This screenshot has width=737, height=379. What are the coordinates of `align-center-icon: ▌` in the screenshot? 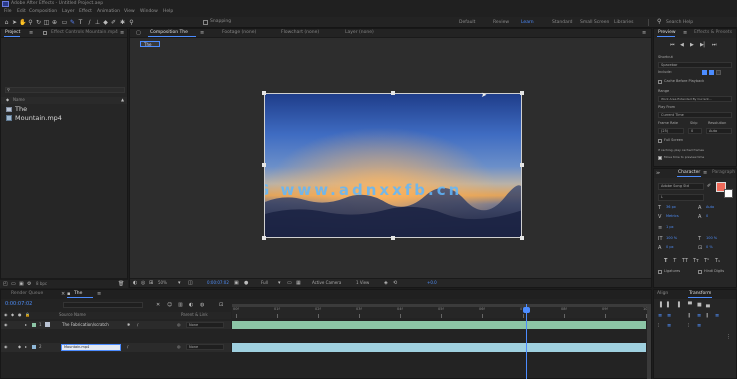 It's located at (669, 305).